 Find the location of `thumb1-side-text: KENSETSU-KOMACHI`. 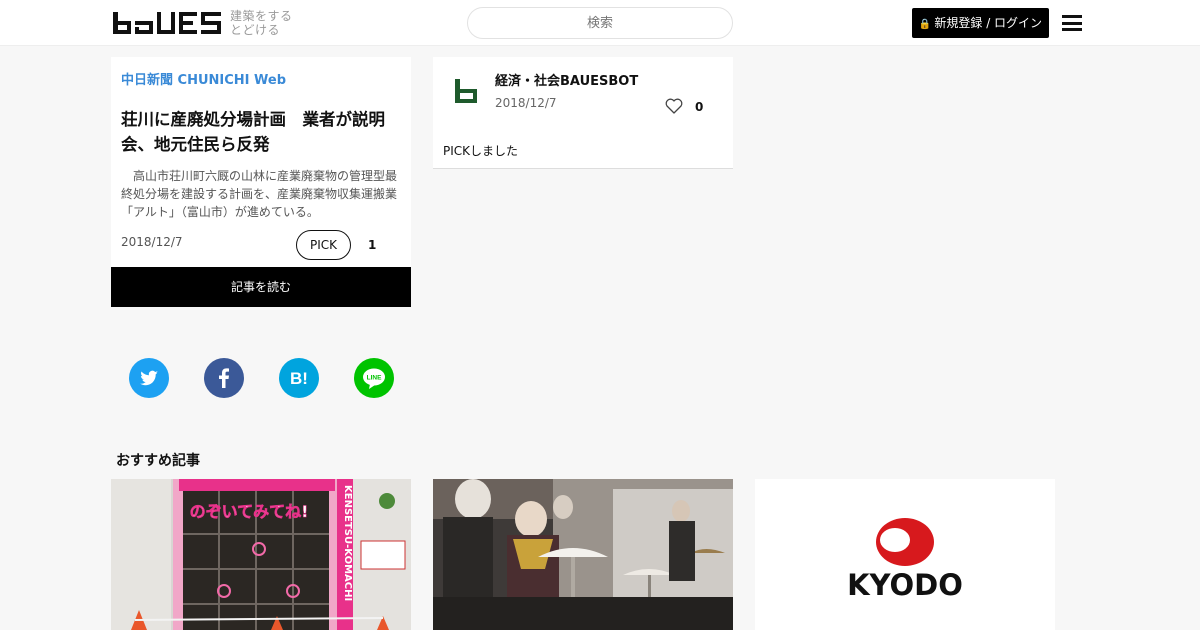

thumb1-side-text: KENSETSU-KOMACHI is located at coordinates (347, 543).